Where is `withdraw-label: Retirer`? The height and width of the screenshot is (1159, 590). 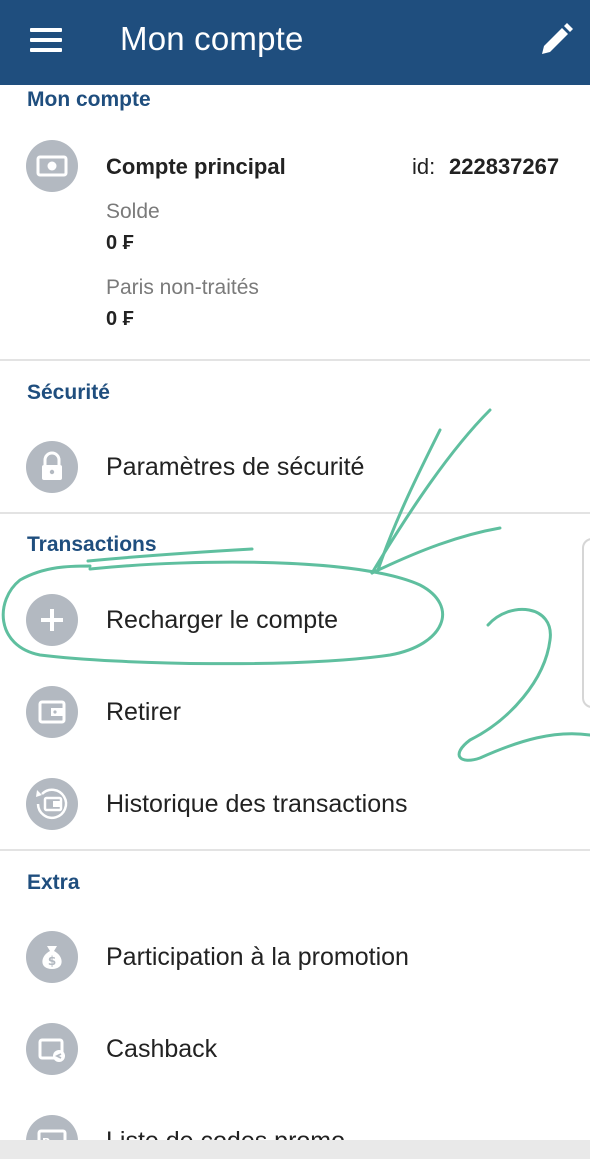 withdraw-label: Retirer is located at coordinates (144, 712).